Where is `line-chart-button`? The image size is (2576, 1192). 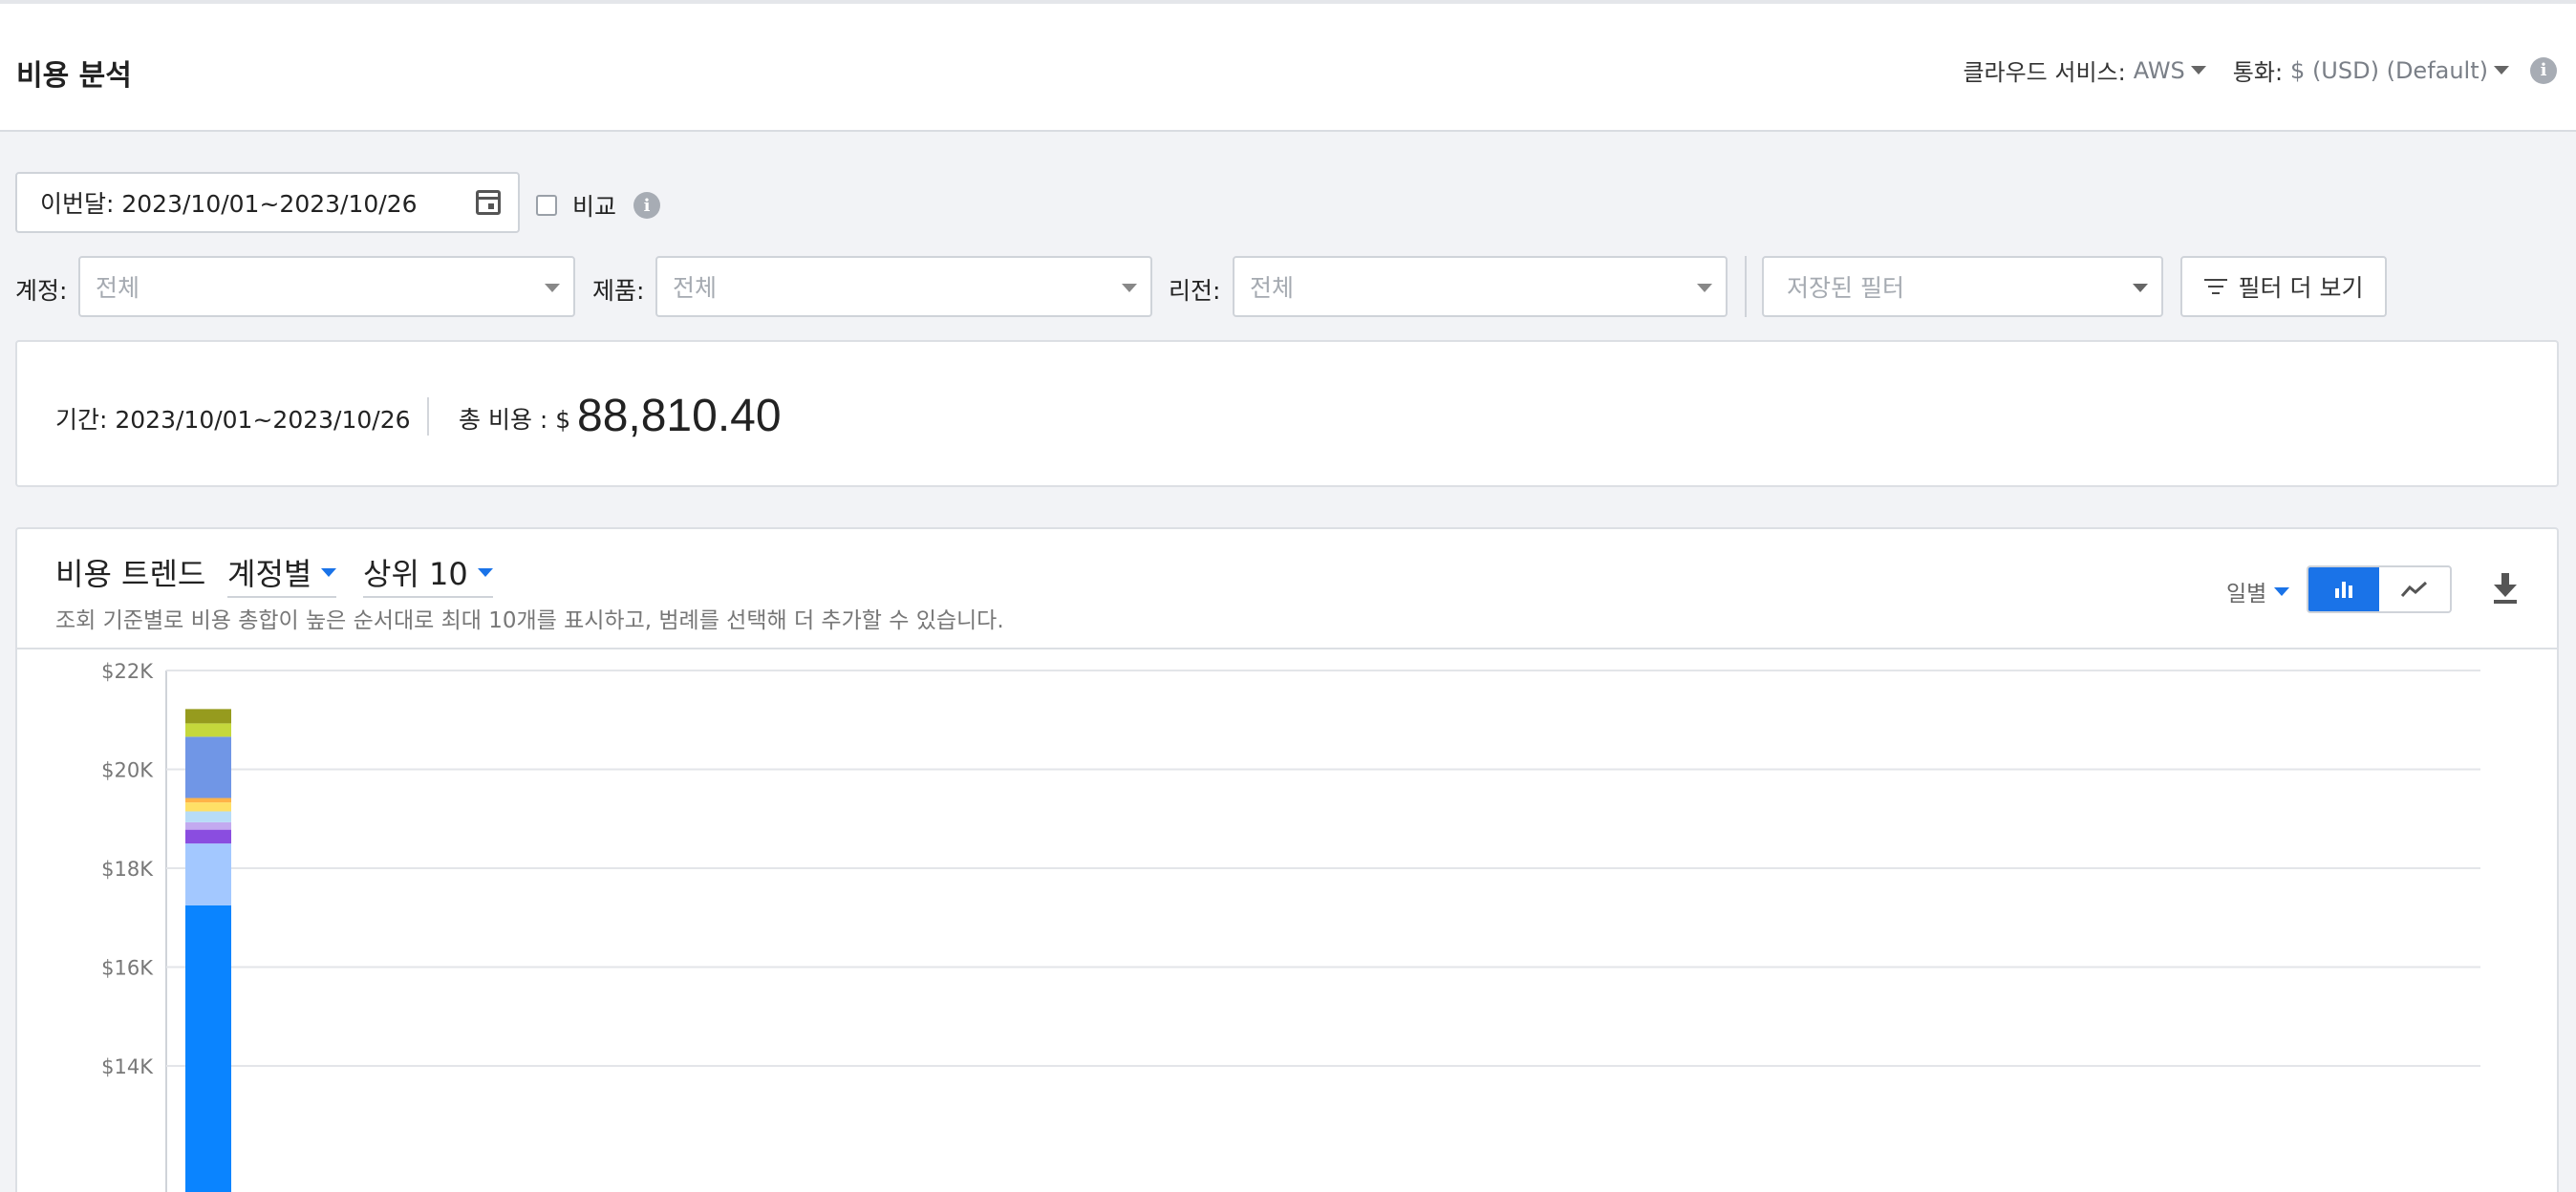 line-chart-button is located at coordinates (2414, 589).